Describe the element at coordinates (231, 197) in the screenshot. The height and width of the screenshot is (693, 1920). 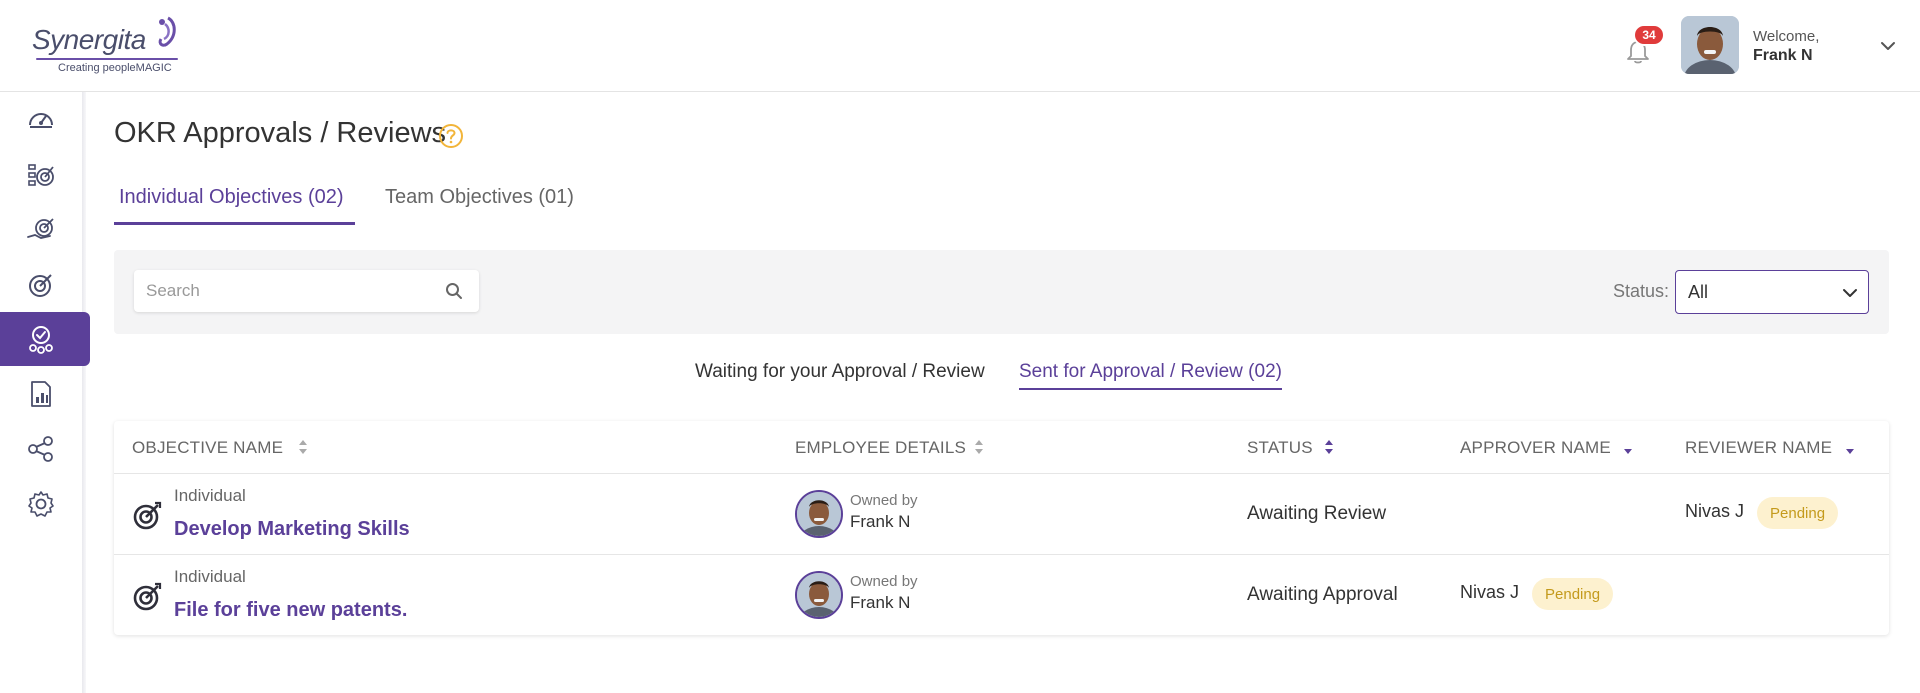
I see `tab-individual-objectives: Individual Objectives (02)` at that location.